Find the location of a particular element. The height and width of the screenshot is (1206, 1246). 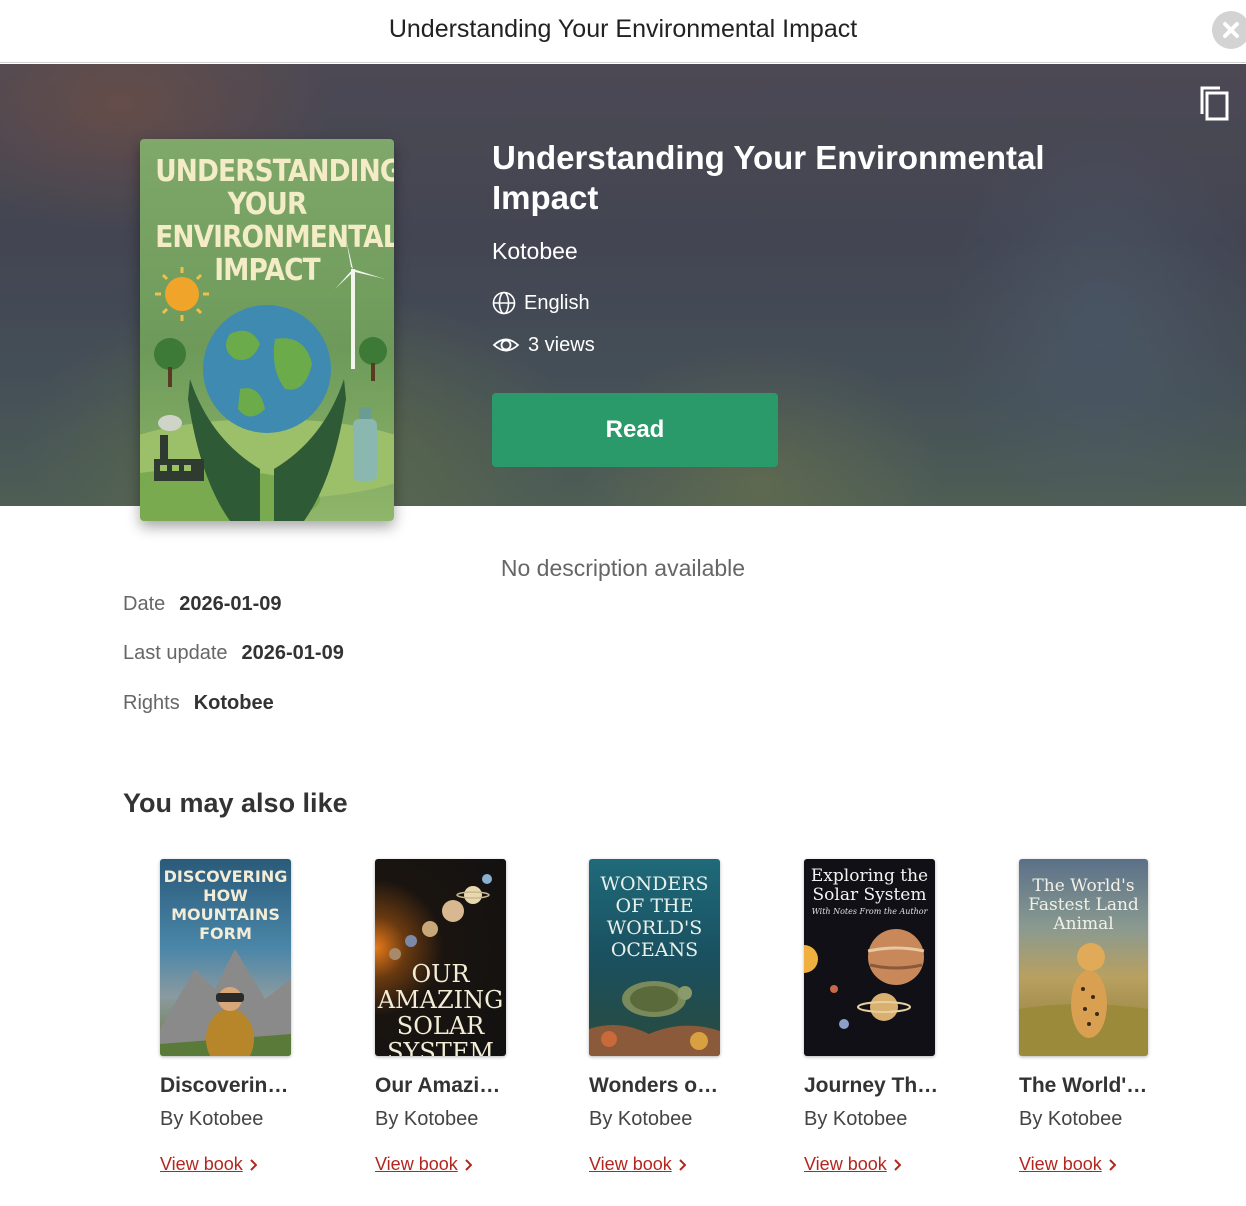

detail-label: Last update is located at coordinates (175, 653).